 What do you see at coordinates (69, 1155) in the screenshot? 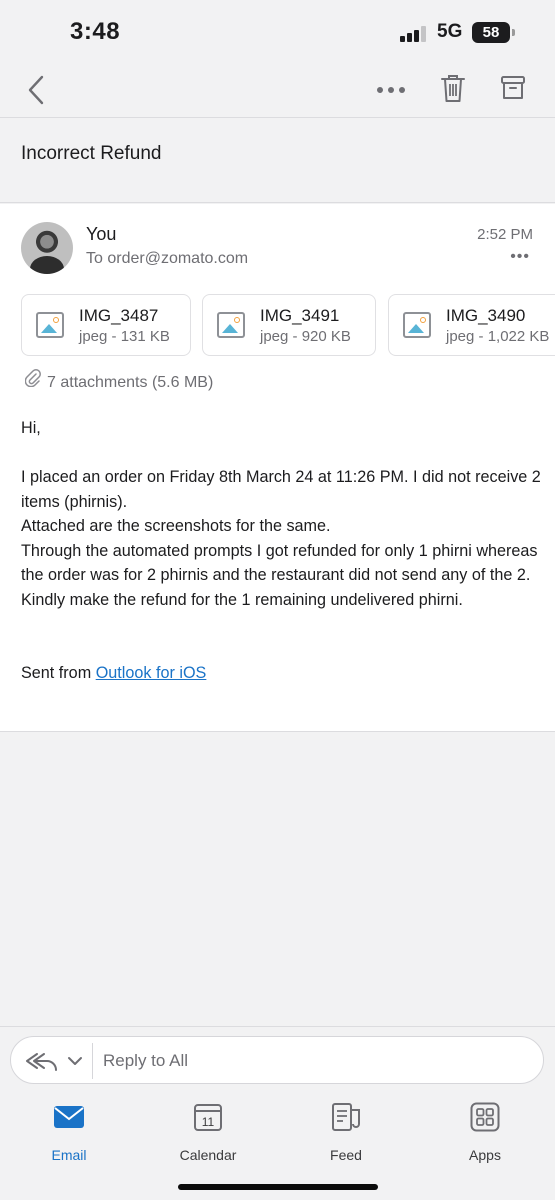
I see `tab-label: Email` at bounding box center [69, 1155].